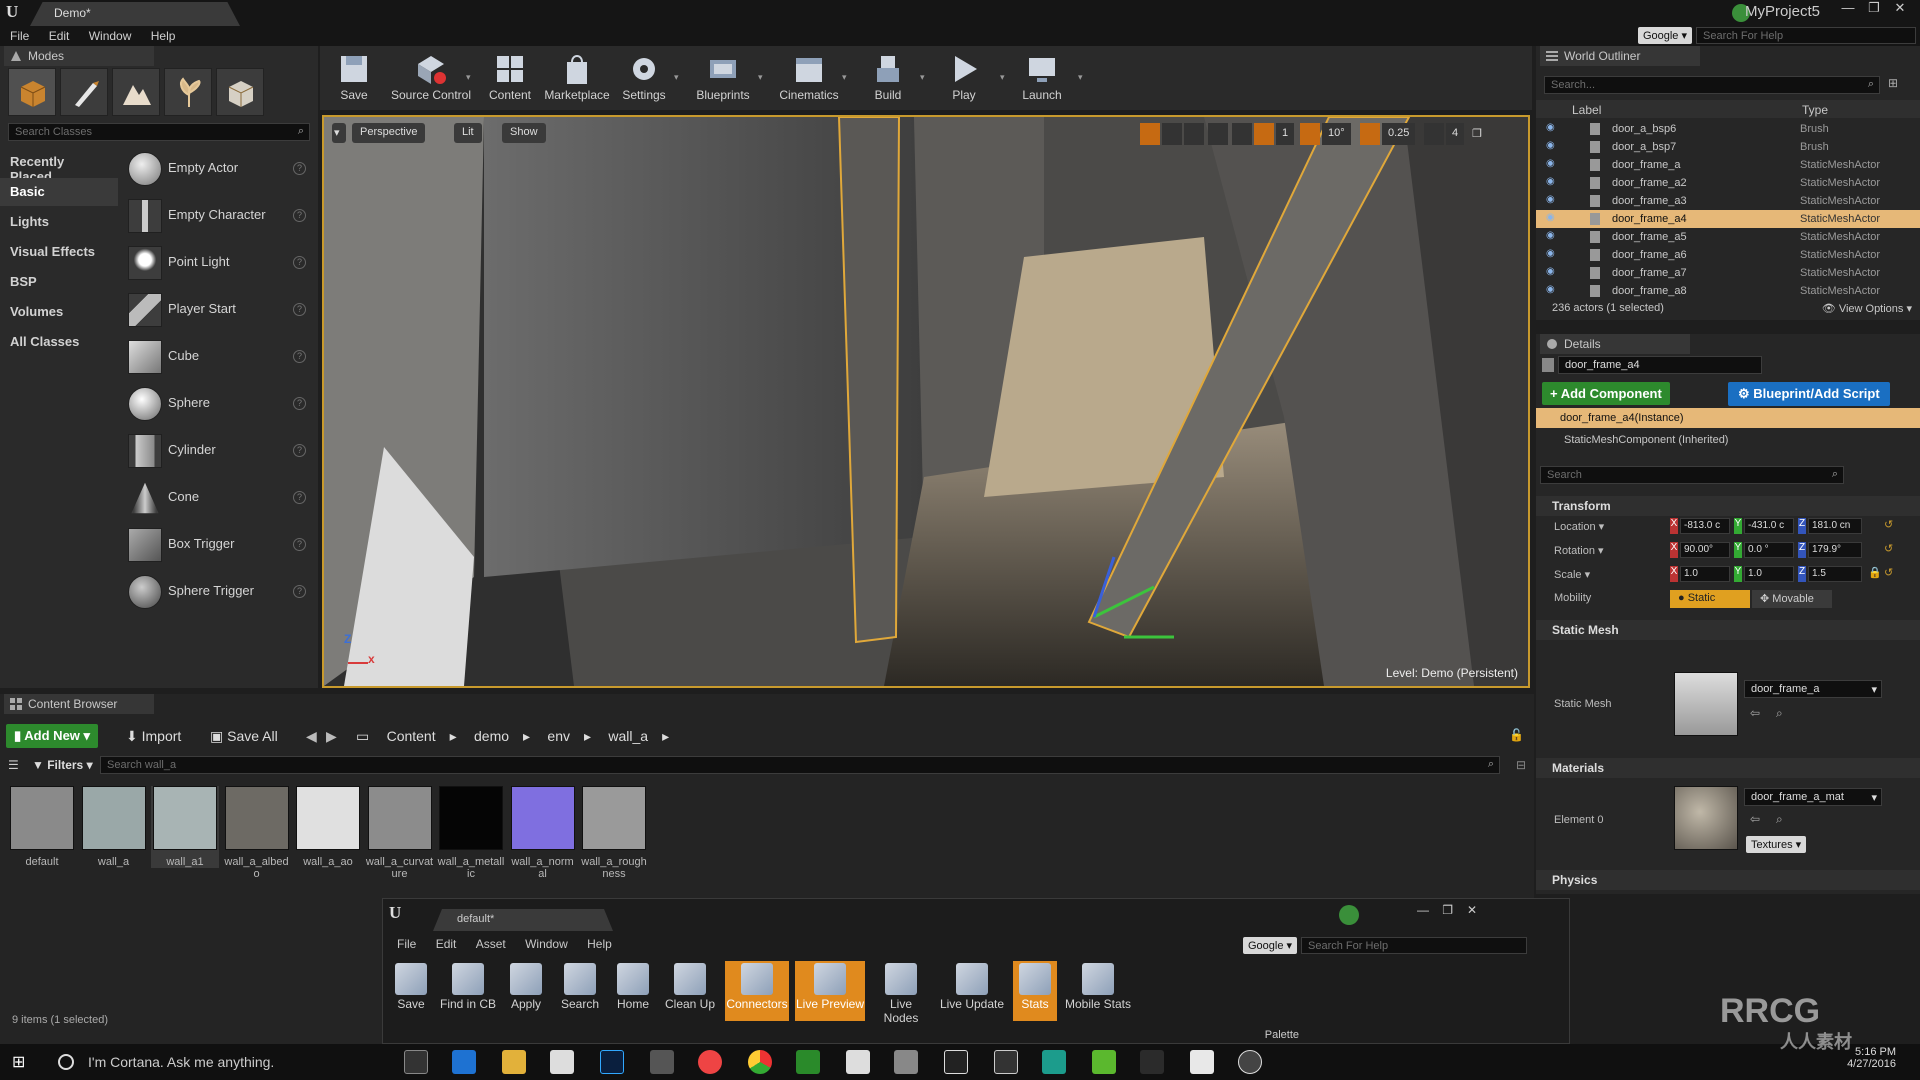 The image size is (1920, 1080). I want to click on static-mesh-thumbnail, so click(1706, 704).